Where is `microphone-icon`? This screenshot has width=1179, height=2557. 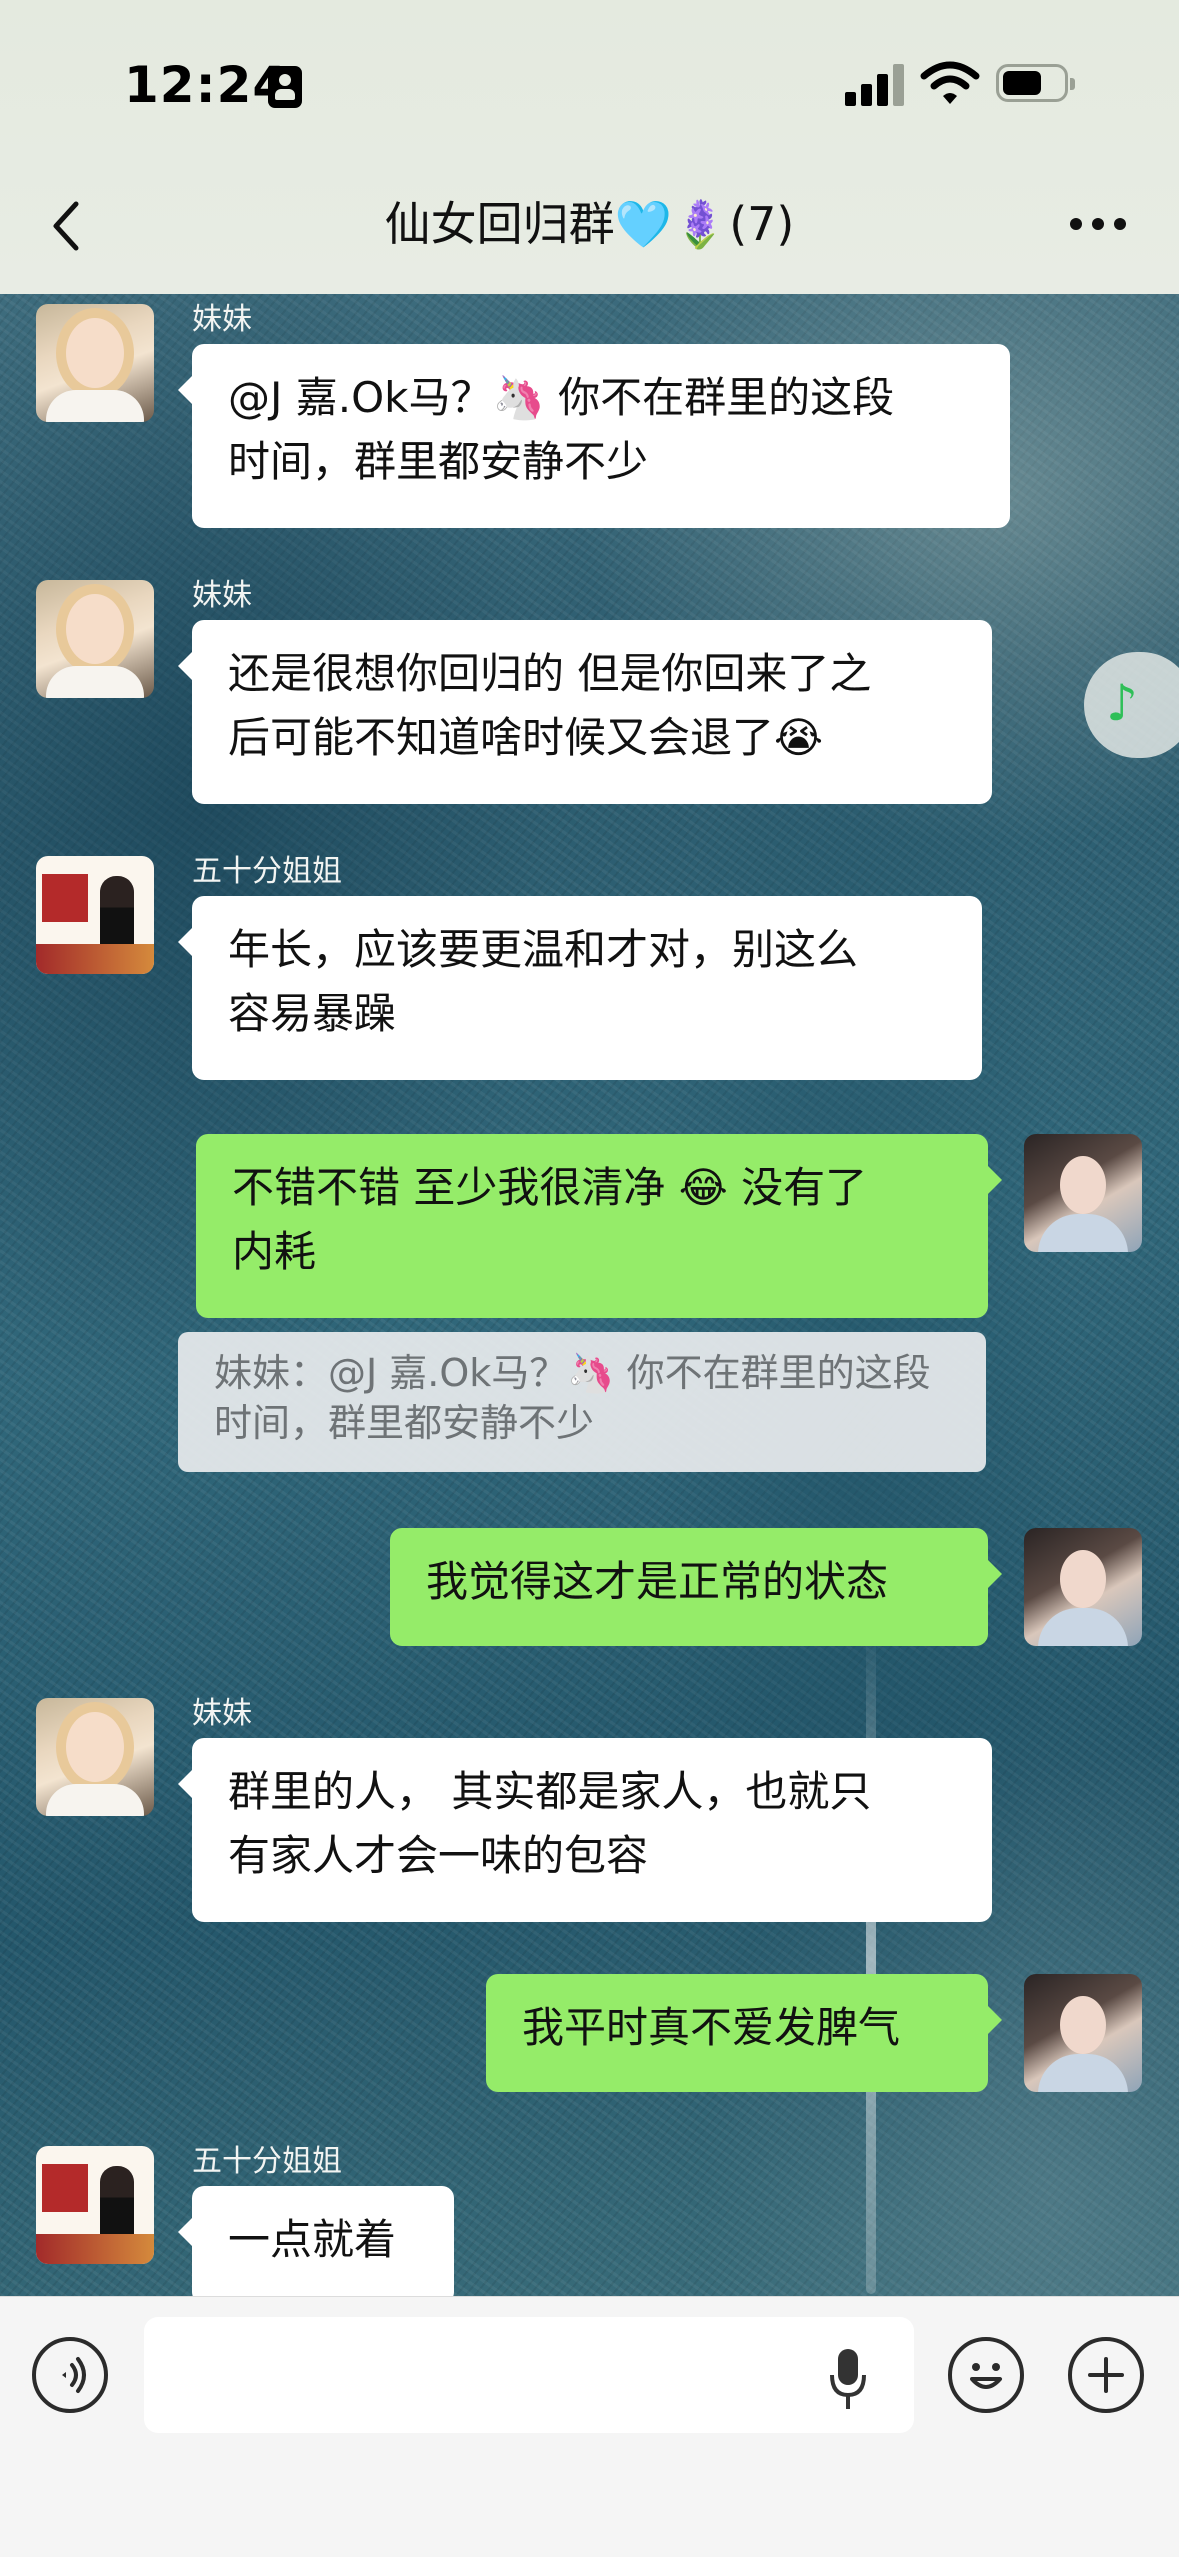 microphone-icon is located at coordinates (848, 2380).